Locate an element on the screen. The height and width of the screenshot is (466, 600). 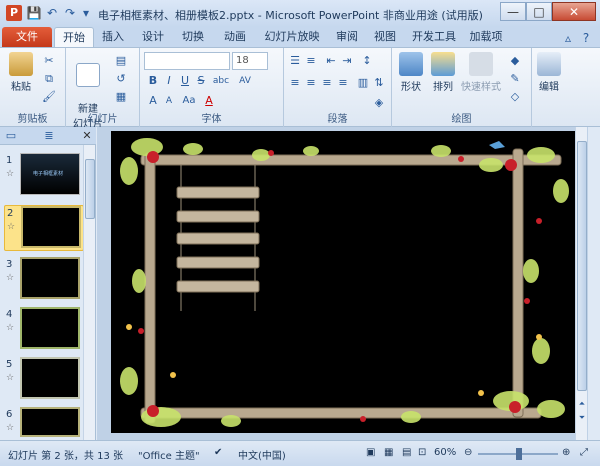
align-center-icon: ≡ is located at coordinates (311, 83).